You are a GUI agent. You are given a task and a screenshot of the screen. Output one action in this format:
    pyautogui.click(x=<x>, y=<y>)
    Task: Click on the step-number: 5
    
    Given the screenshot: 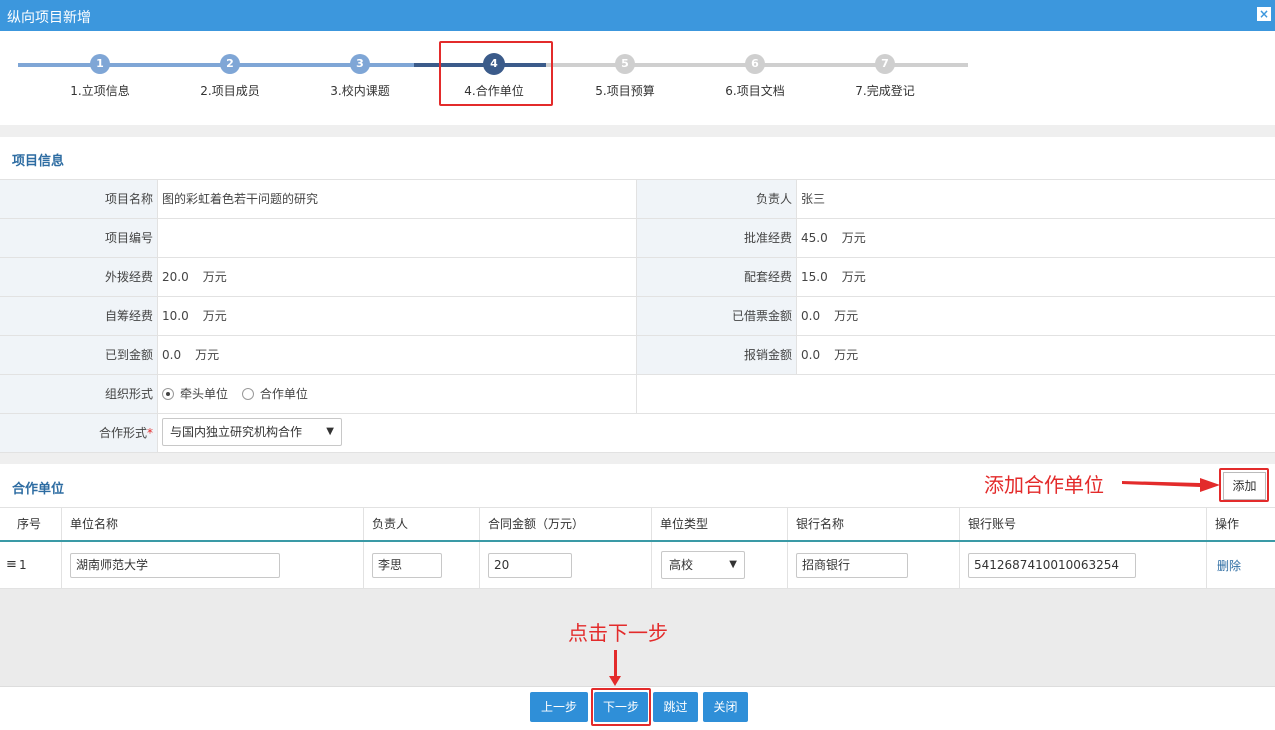 What is the action you would take?
    pyautogui.click(x=625, y=64)
    